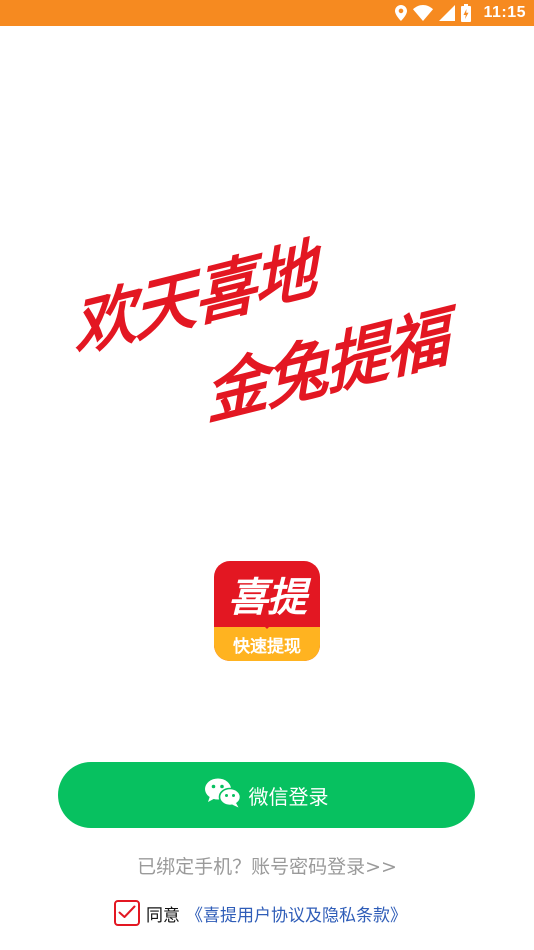  I want to click on agreement-prefix: 同意, so click(163, 915).